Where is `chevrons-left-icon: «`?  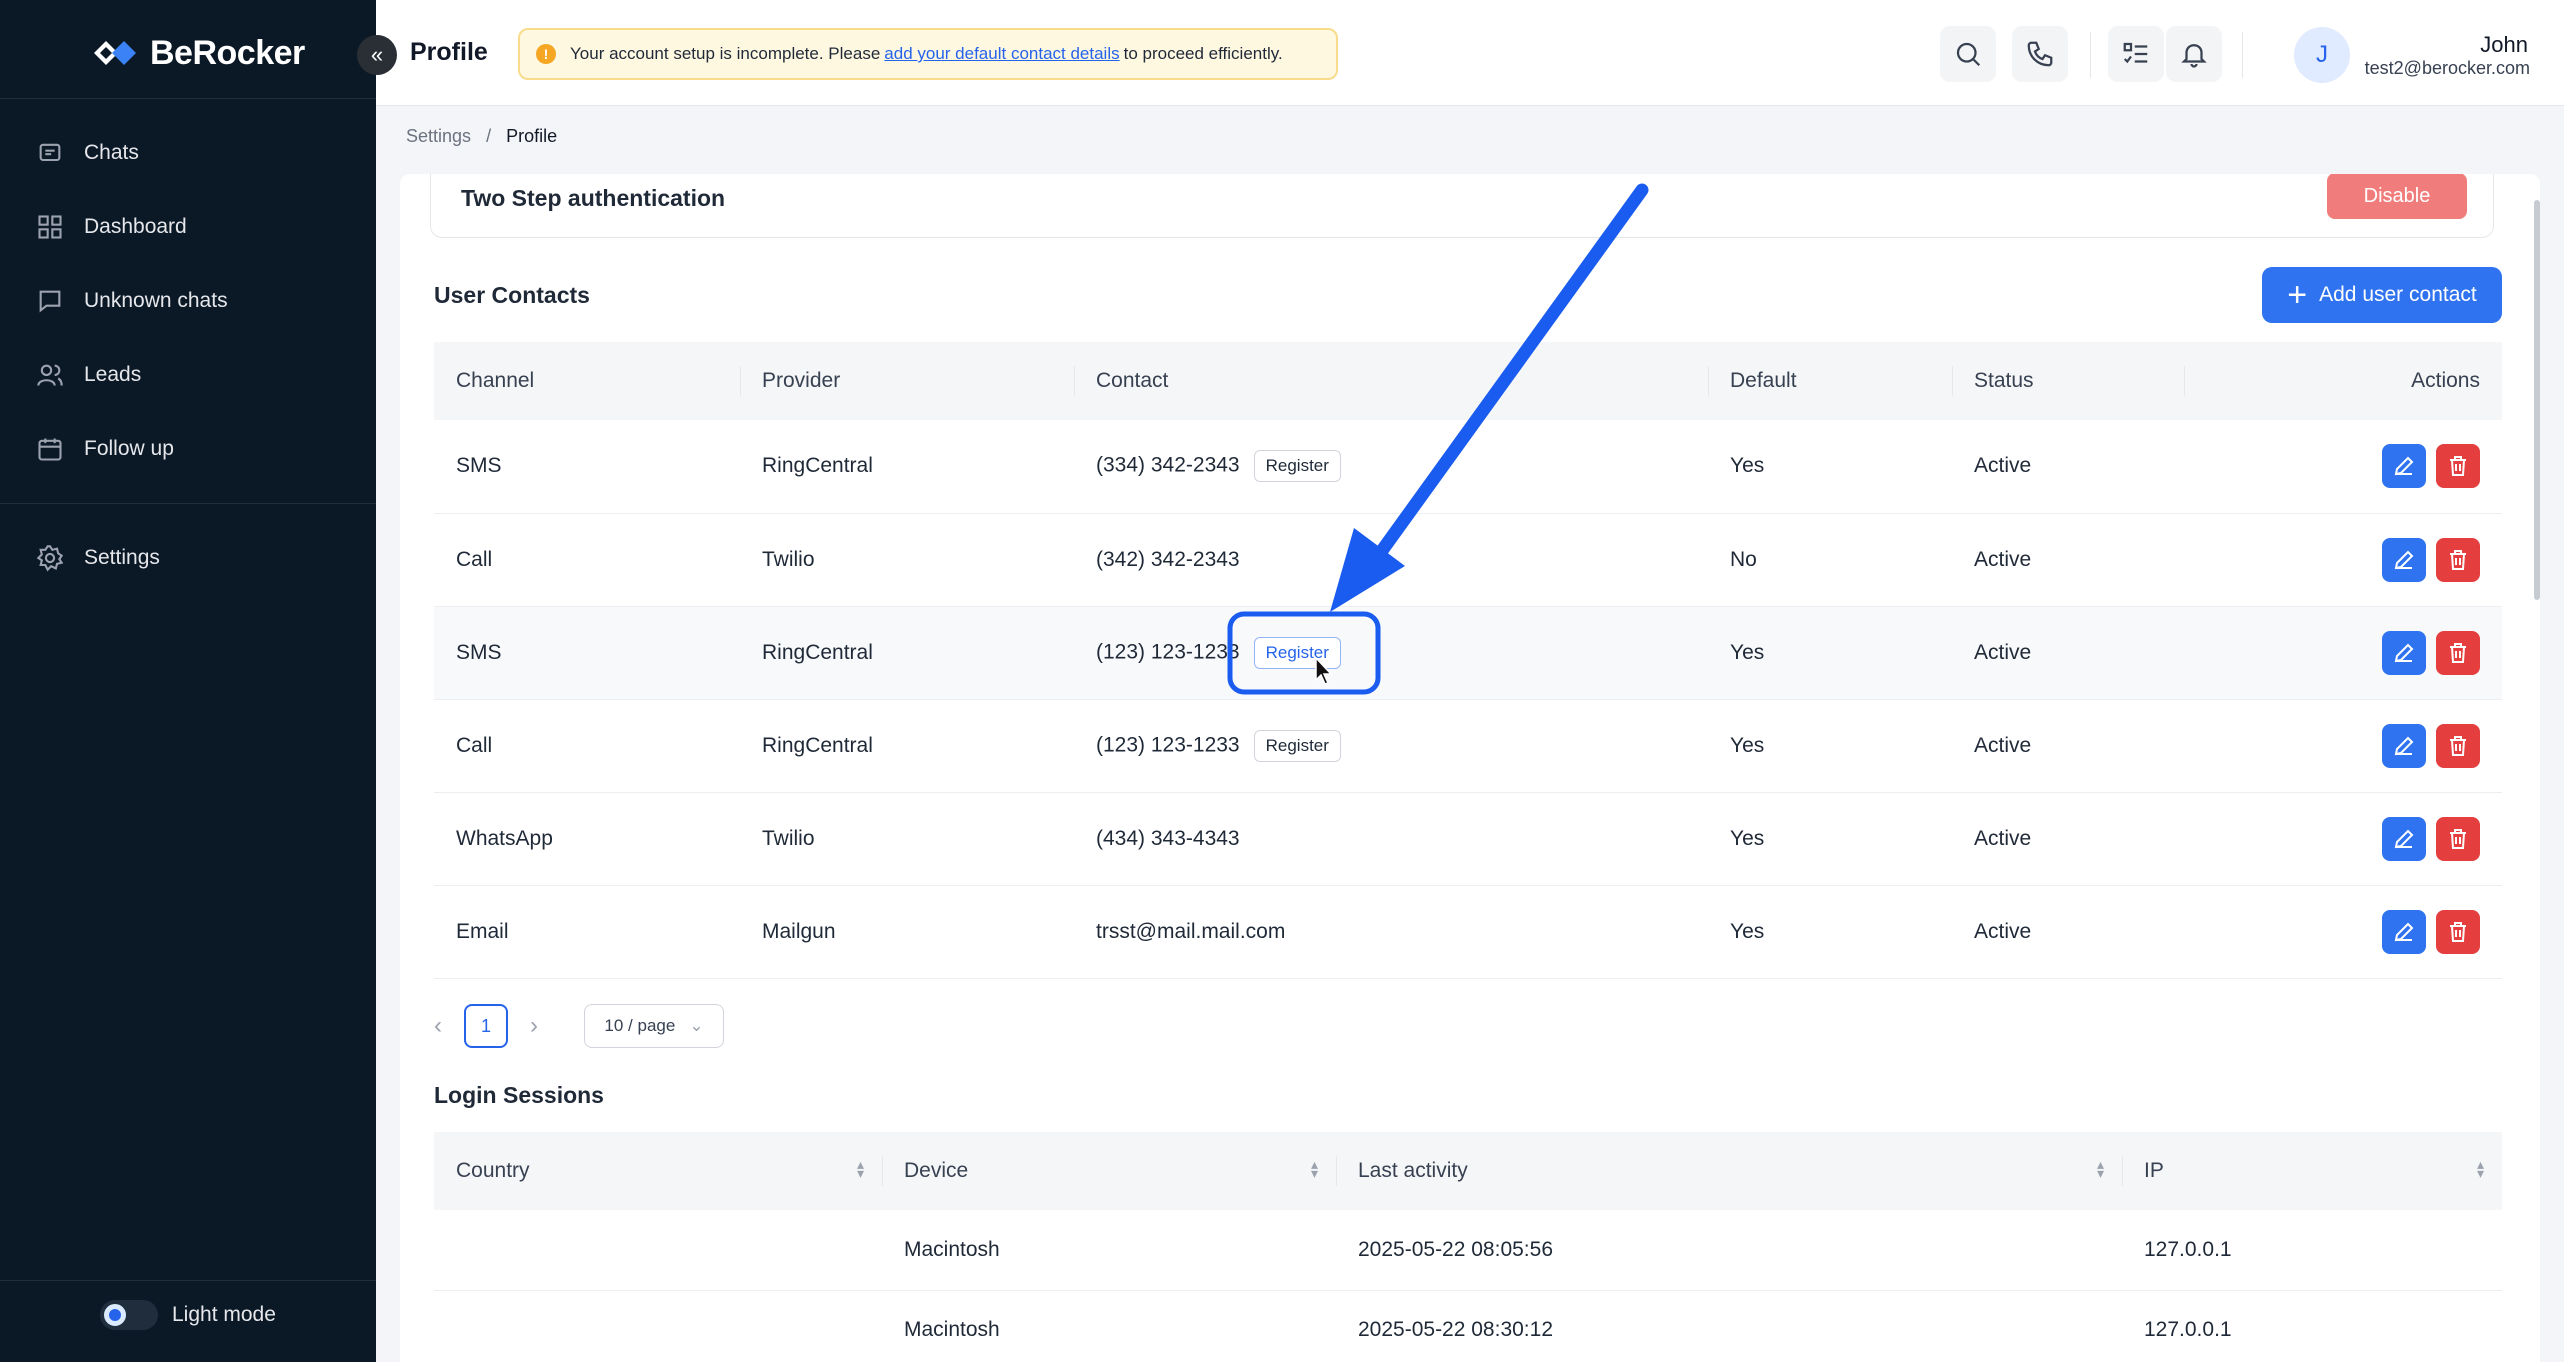 chevrons-left-icon: « is located at coordinates (377, 54).